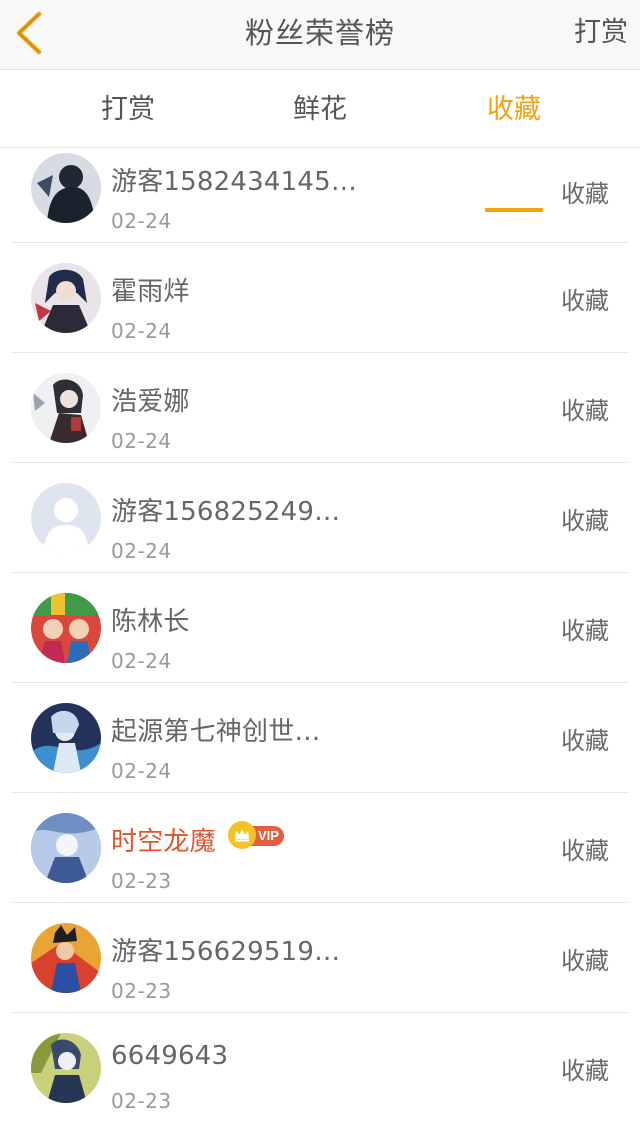  I want to click on list-item: 游客156825249… 02-24 收藏, so click(320, 518).